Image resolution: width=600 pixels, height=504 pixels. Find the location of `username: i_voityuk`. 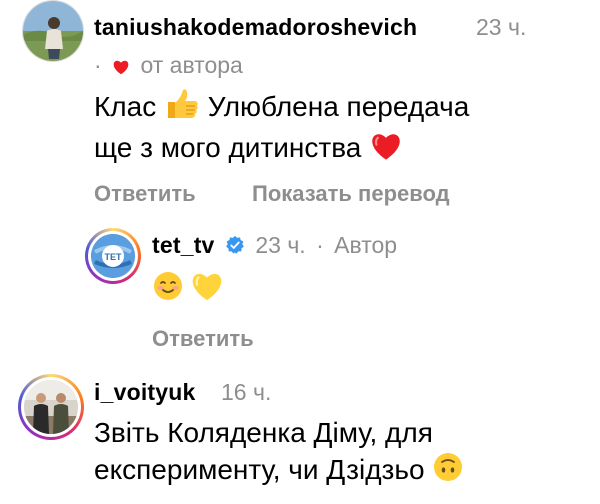

username: i_voityuk is located at coordinates (145, 392).